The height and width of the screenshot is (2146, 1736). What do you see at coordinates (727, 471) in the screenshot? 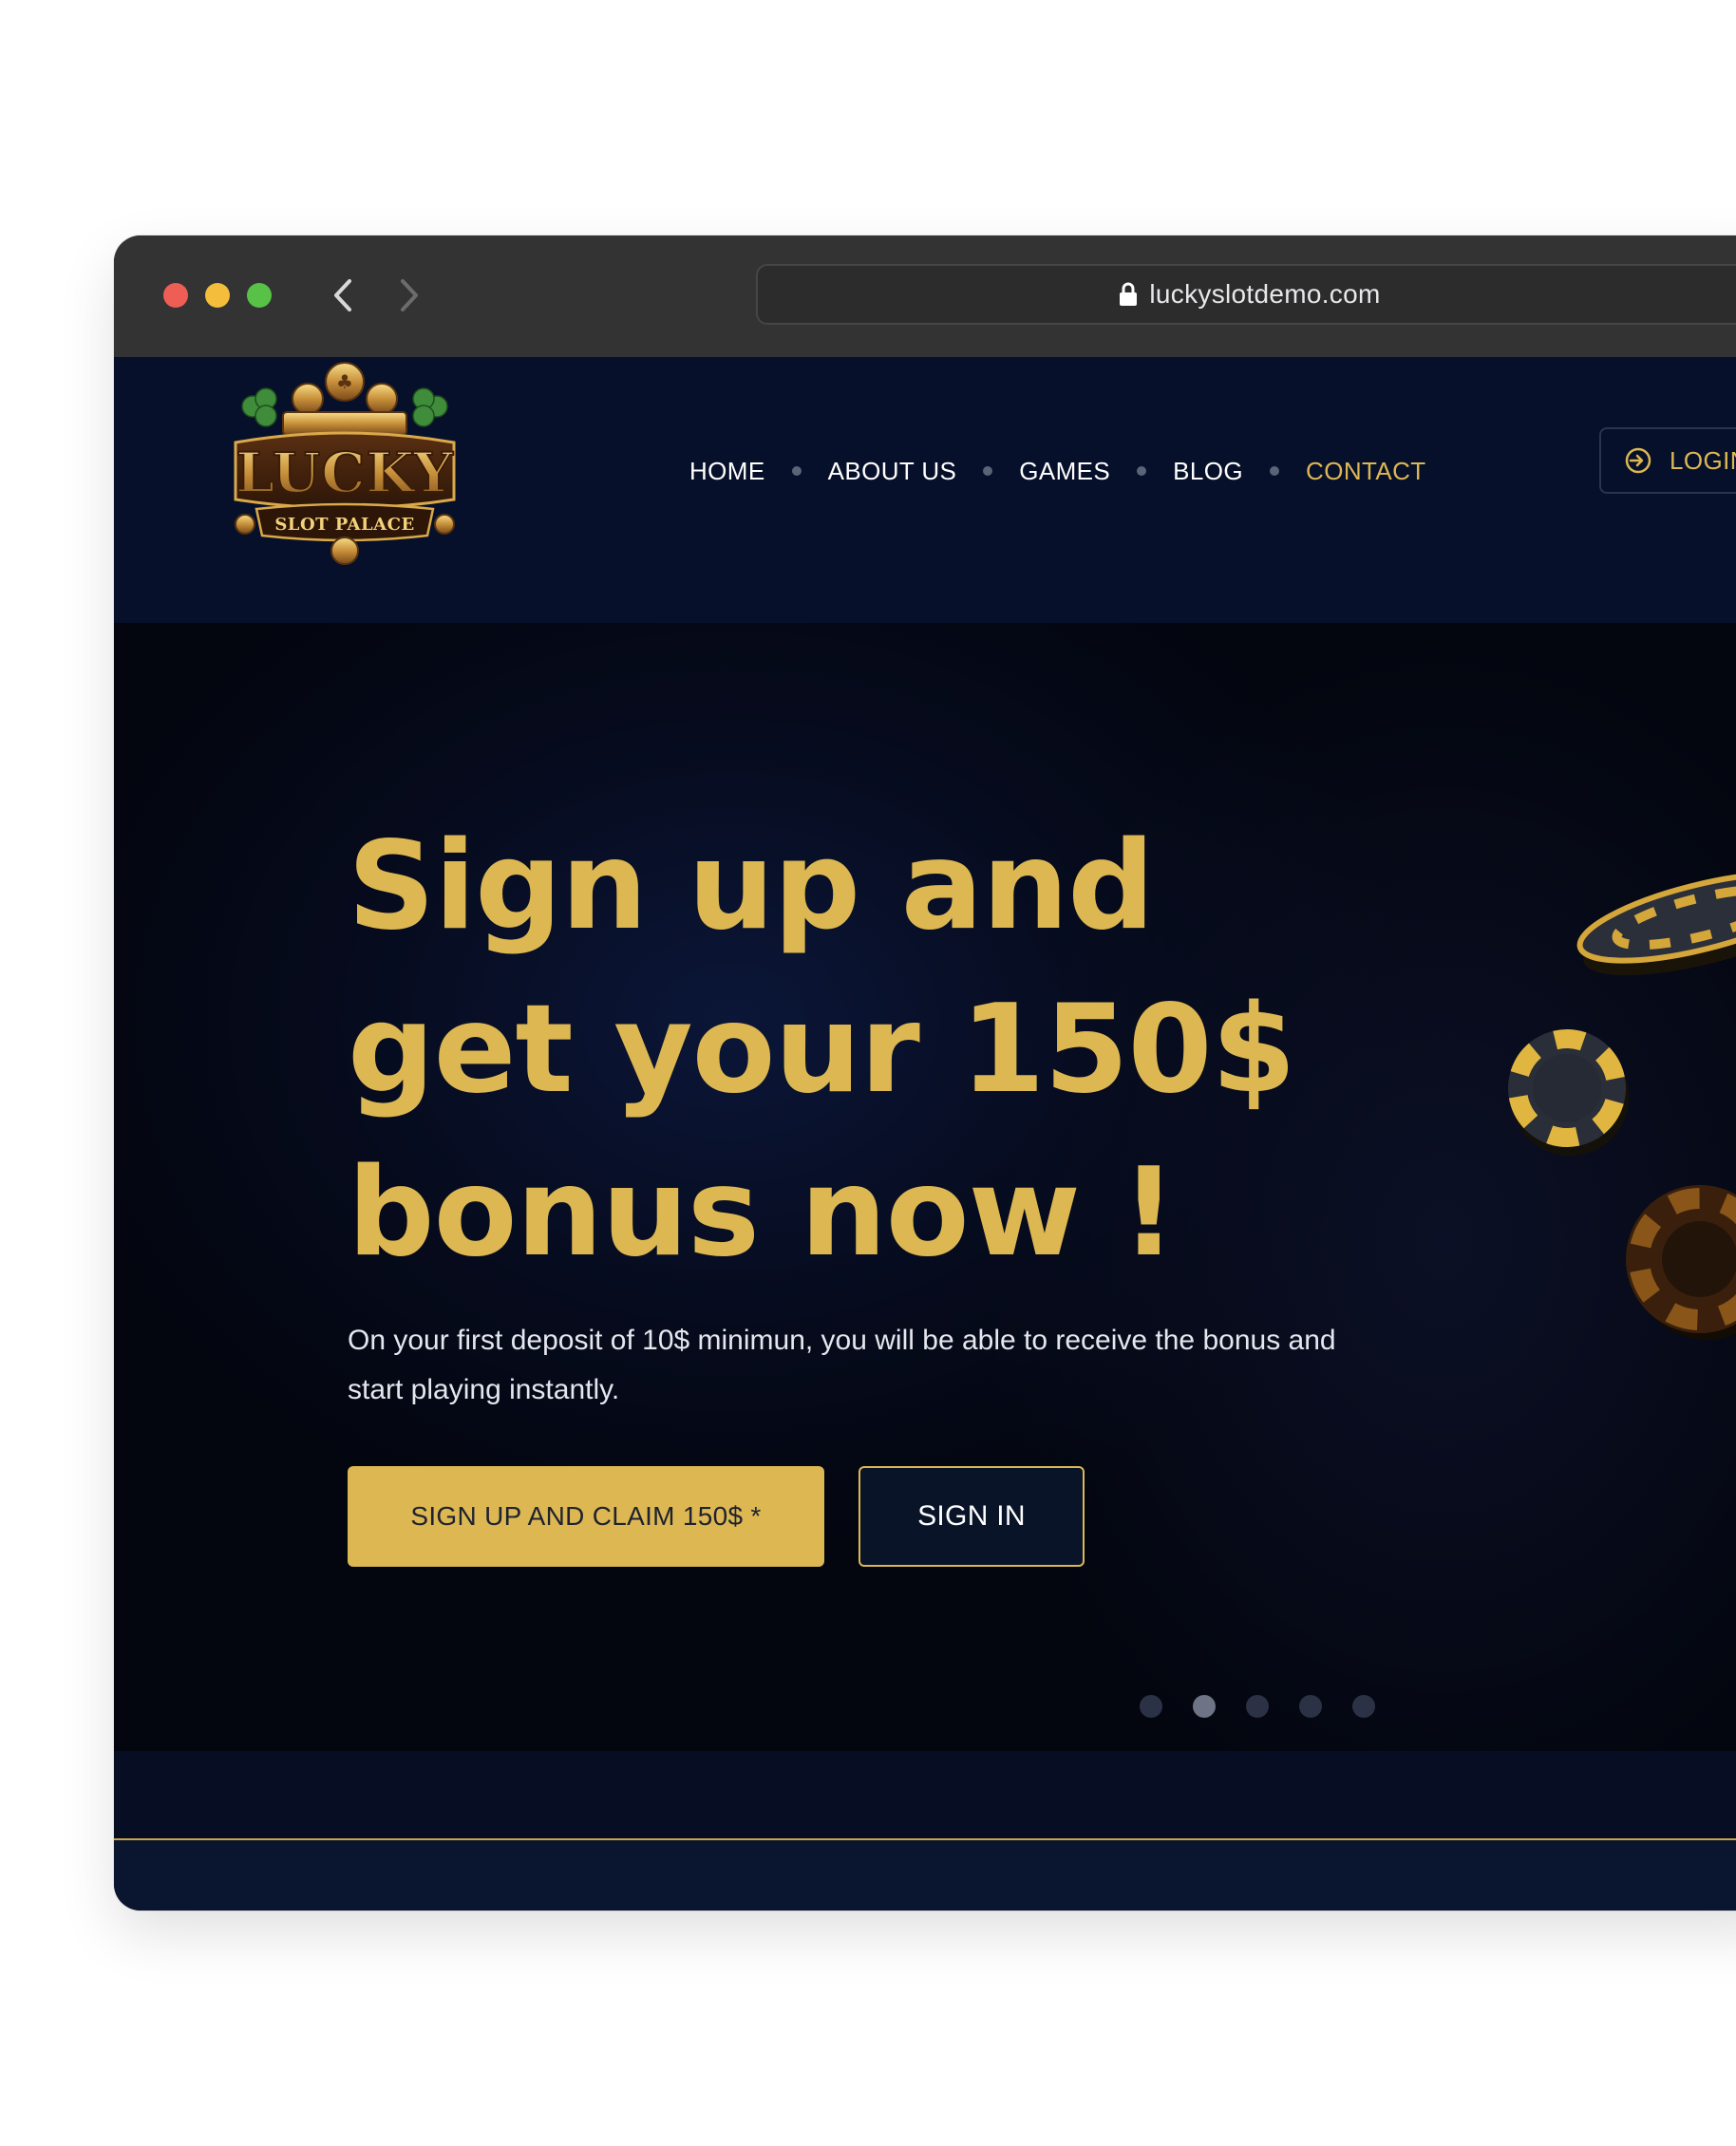
I see `nav-link-home: HOME` at bounding box center [727, 471].